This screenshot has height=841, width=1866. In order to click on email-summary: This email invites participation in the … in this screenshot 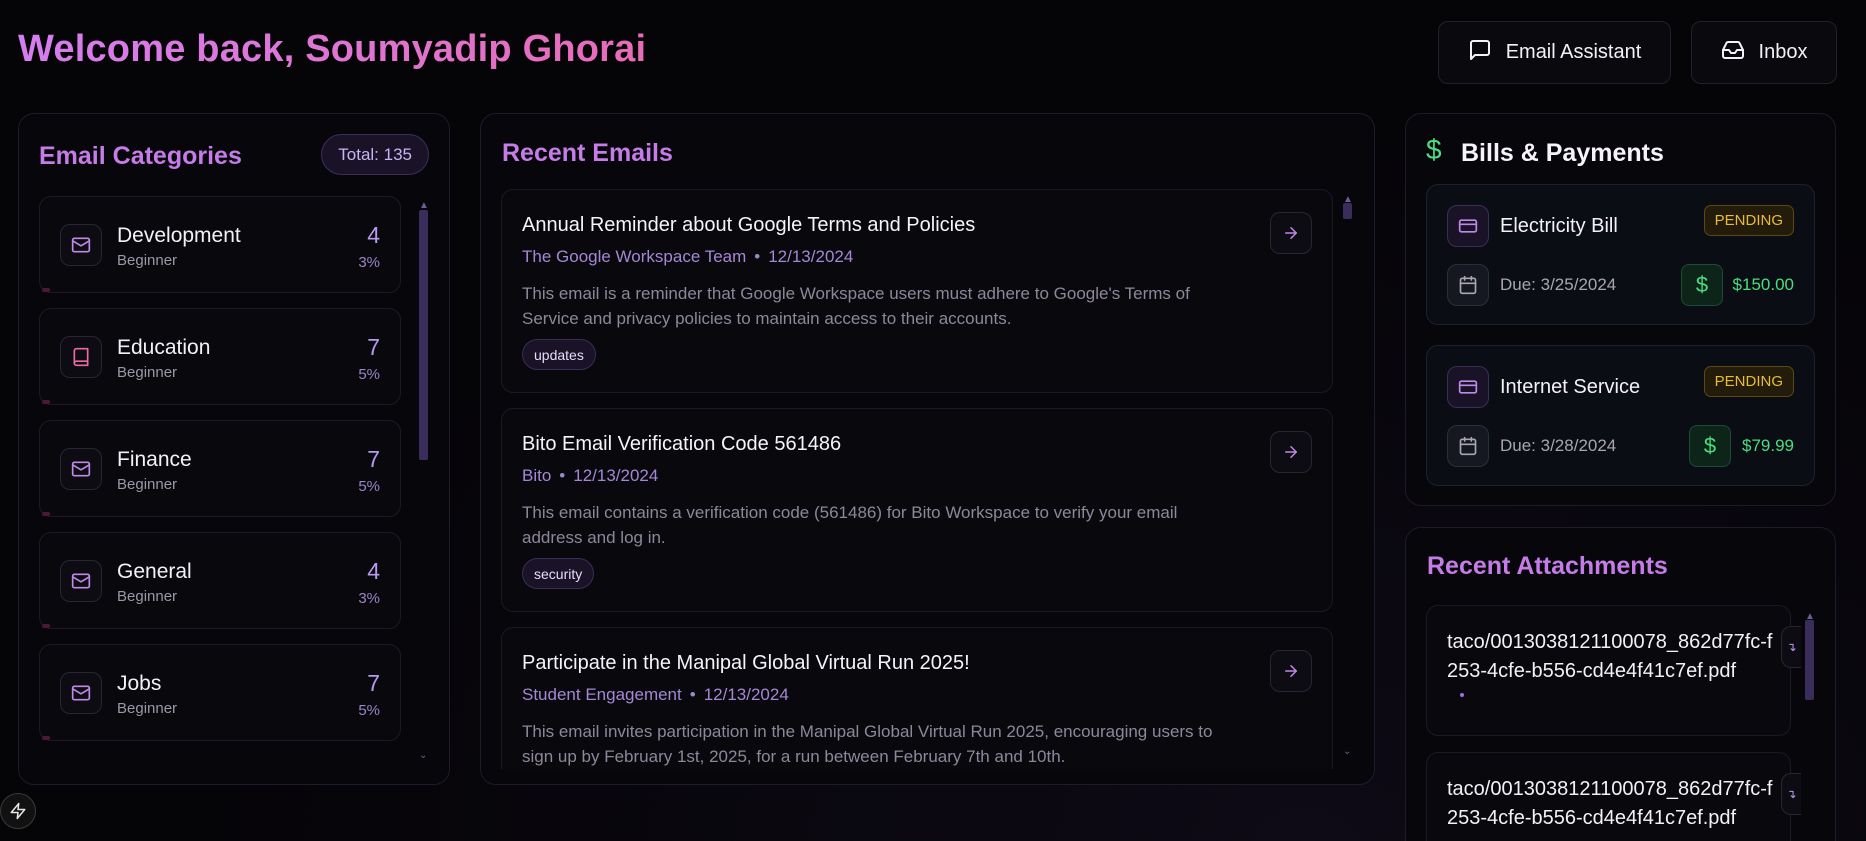, I will do `click(867, 744)`.